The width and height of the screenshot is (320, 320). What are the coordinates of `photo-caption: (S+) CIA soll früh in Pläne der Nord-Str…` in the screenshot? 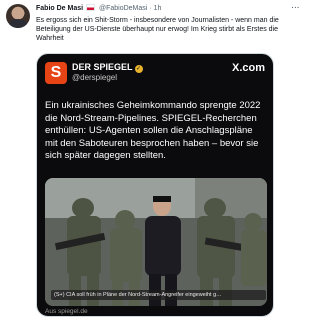 It's located at (158, 295).